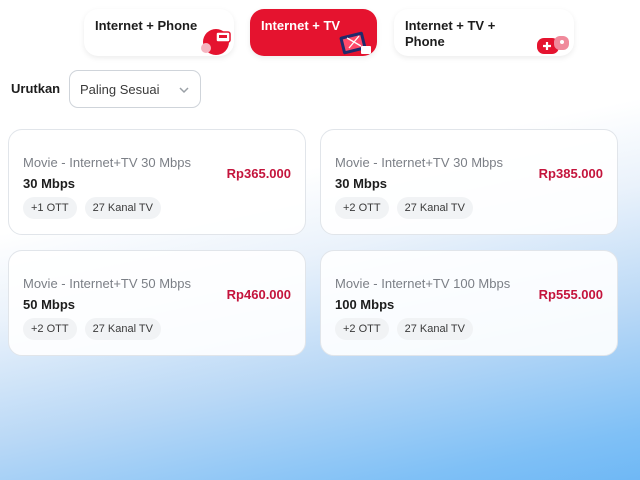  What do you see at coordinates (120, 89) in the screenshot?
I see `sort-value: Paling Sesuai` at bounding box center [120, 89].